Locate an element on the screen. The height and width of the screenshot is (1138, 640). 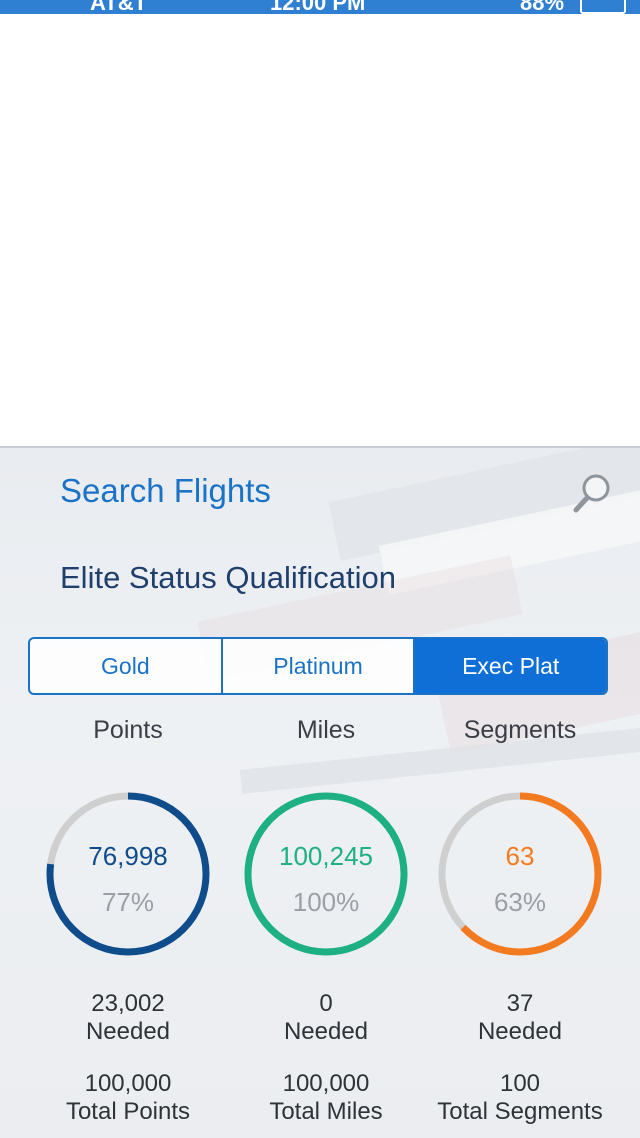
segments-total-value: 100 is located at coordinates (520, 1083).